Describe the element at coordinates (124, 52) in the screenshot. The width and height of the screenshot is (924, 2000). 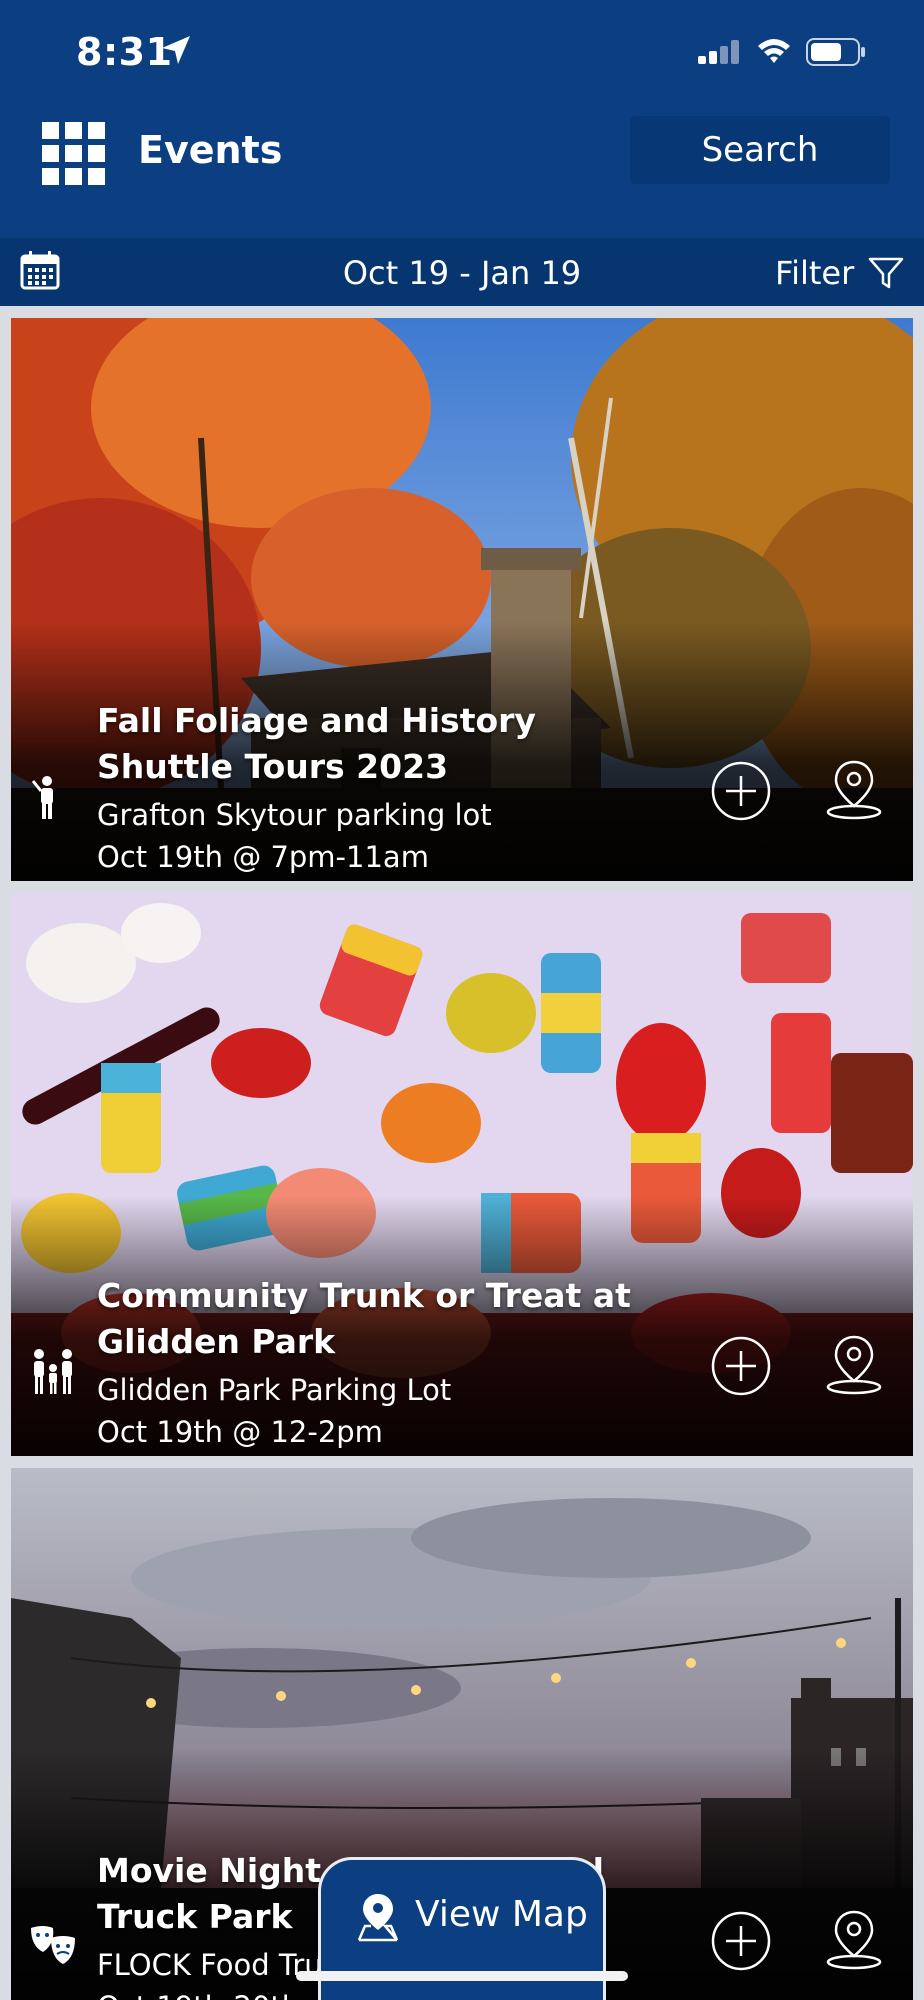
I see `status-time: 8:31` at that location.